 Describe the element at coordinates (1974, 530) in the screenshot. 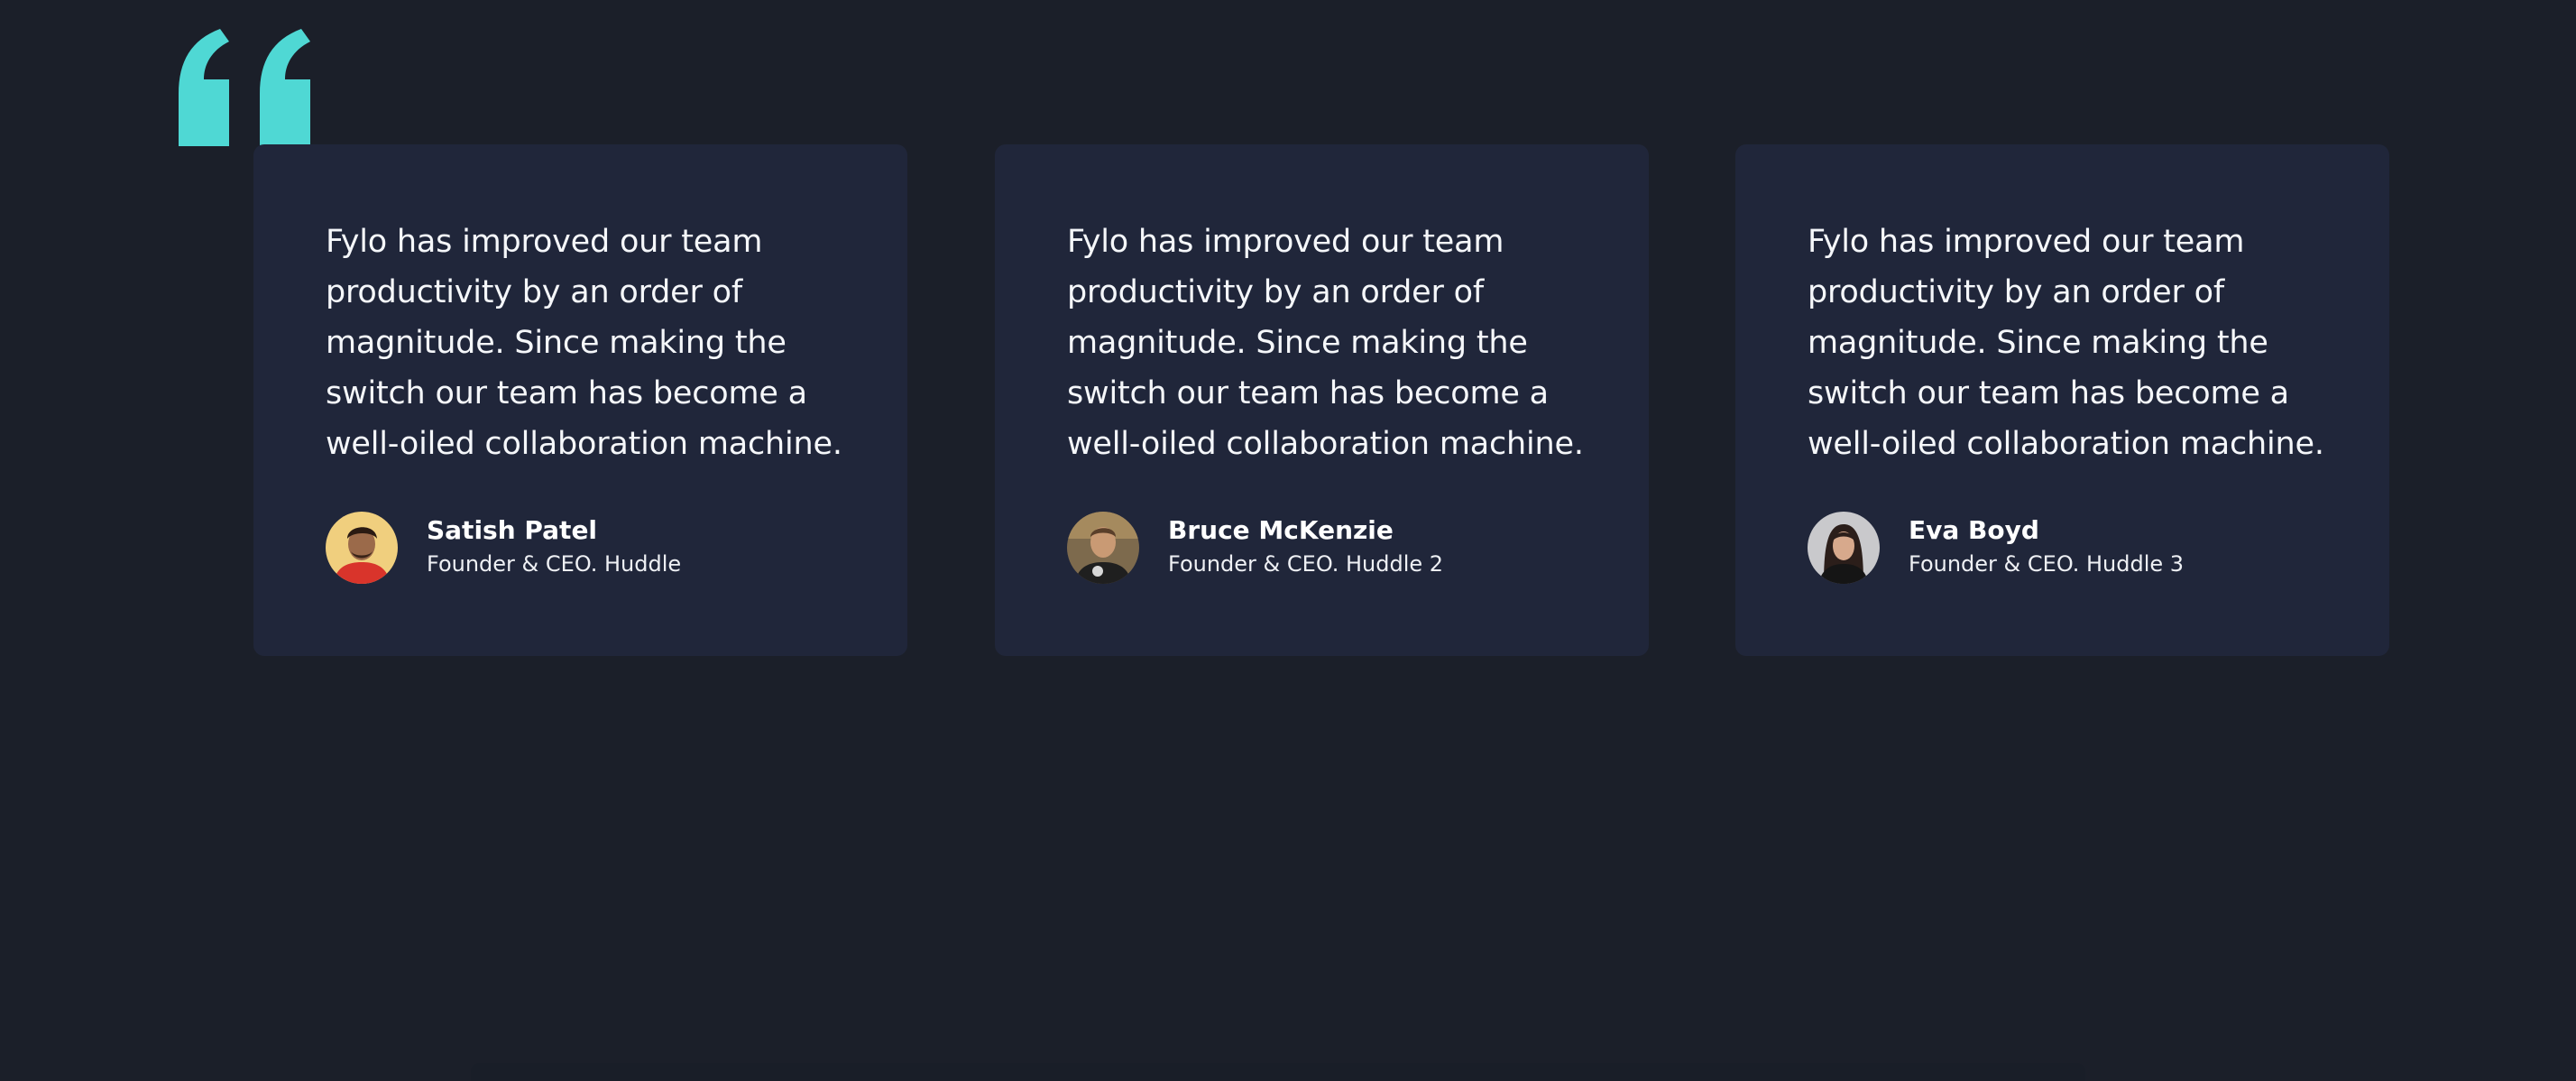

I see `author-name: Eva Boyd` at that location.